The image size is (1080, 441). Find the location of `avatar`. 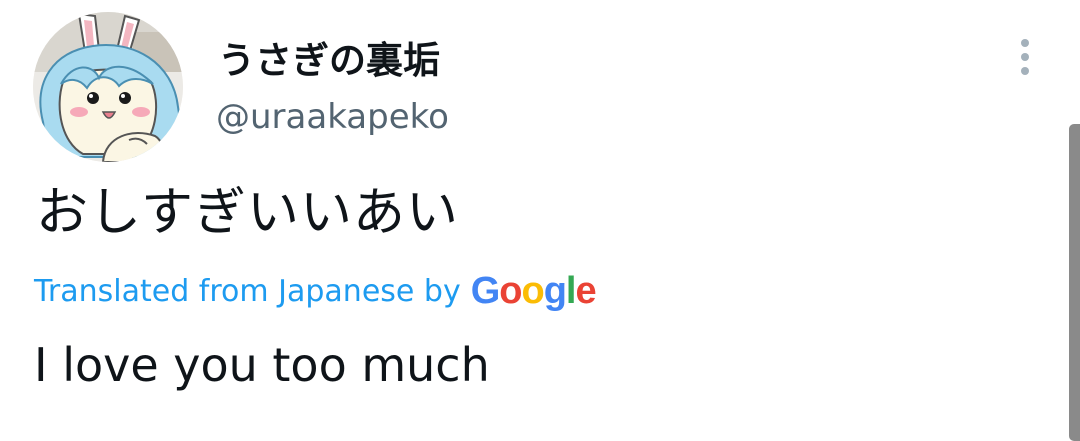

avatar is located at coordinates (108, 87).